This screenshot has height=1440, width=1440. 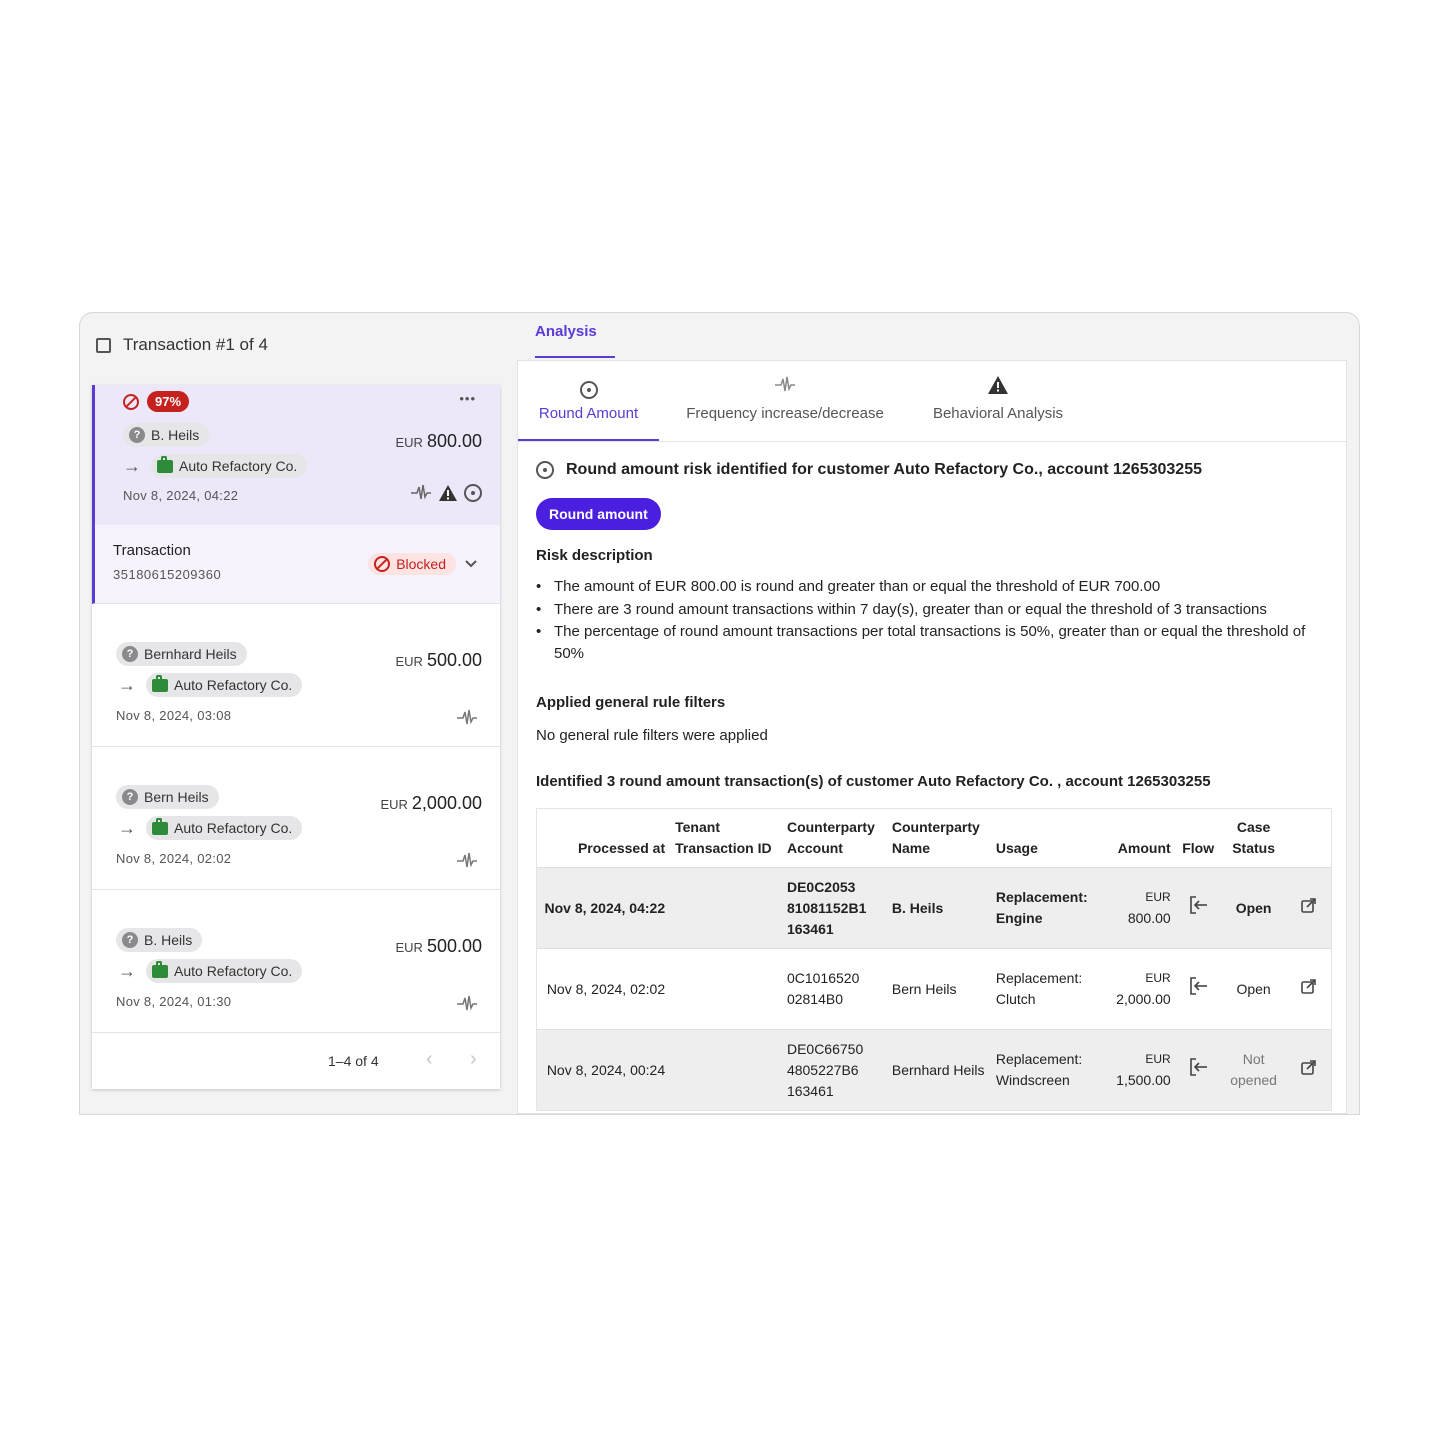 I want to click on amount-currency: EUR, so click(x=394, y=804).